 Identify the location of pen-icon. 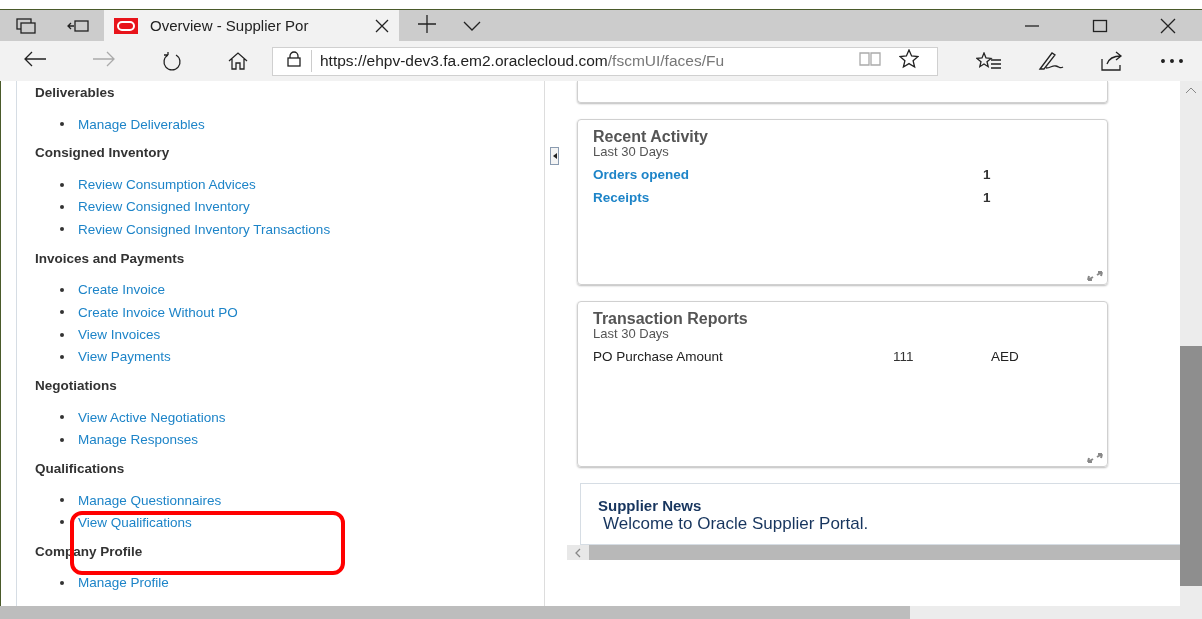
(1051, 61).